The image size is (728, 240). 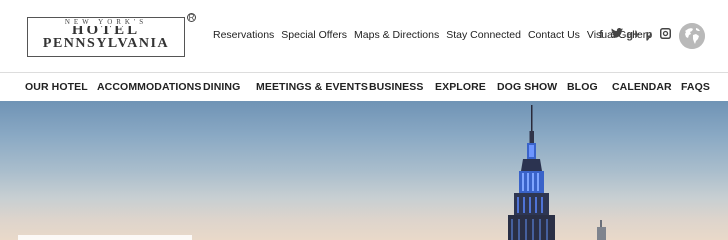 I want to click on registered-mark: R, so click(x=191, y=17).